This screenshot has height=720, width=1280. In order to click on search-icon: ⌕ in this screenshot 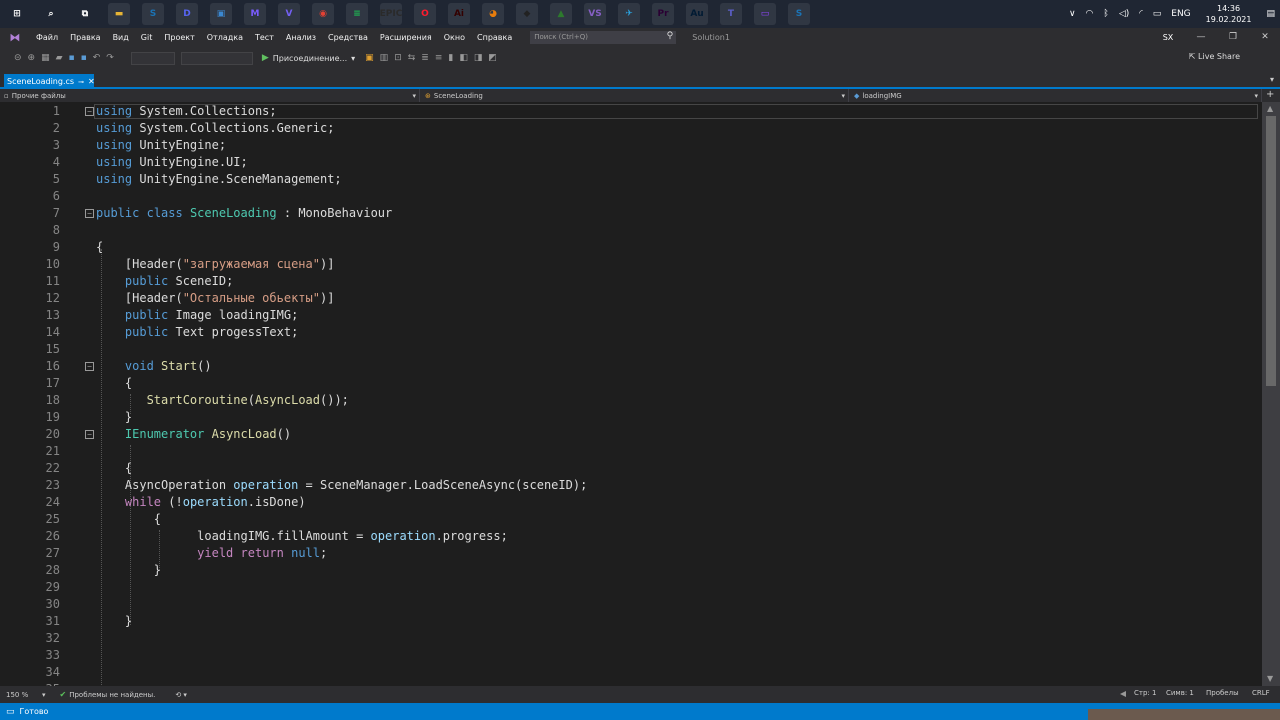, I will do `click(51, 14)`.